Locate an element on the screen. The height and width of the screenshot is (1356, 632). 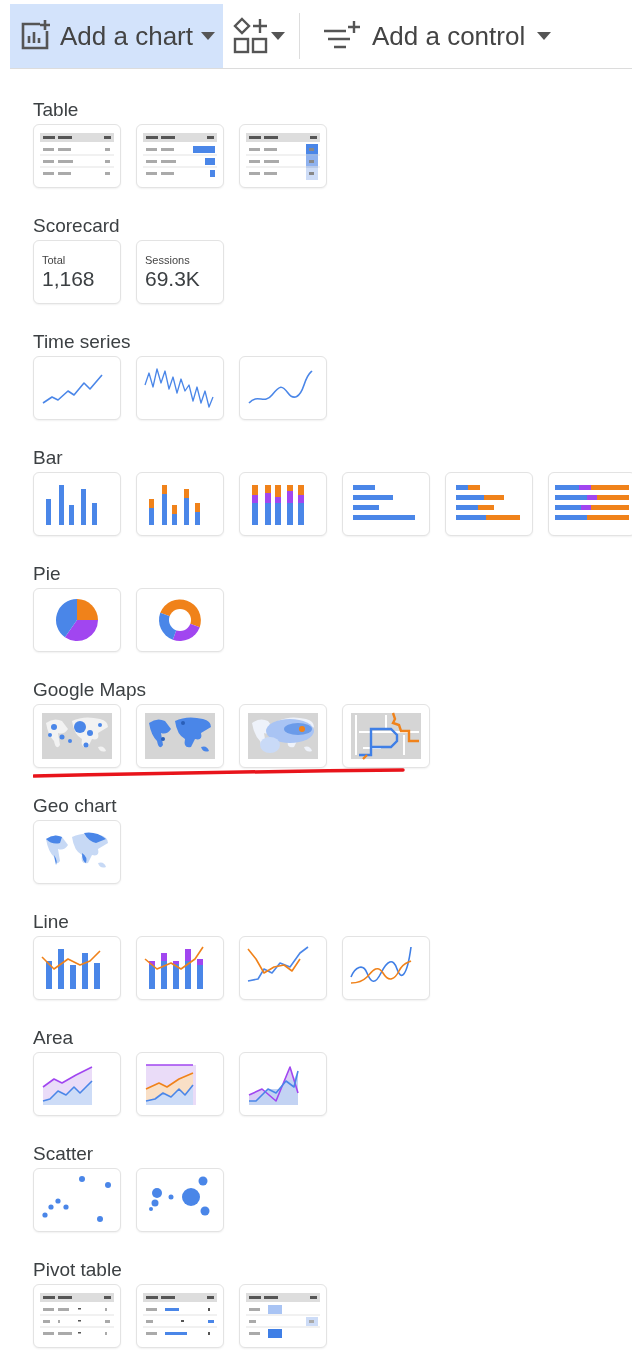
scorecard-label: Total is located at coordinates (54, 260).